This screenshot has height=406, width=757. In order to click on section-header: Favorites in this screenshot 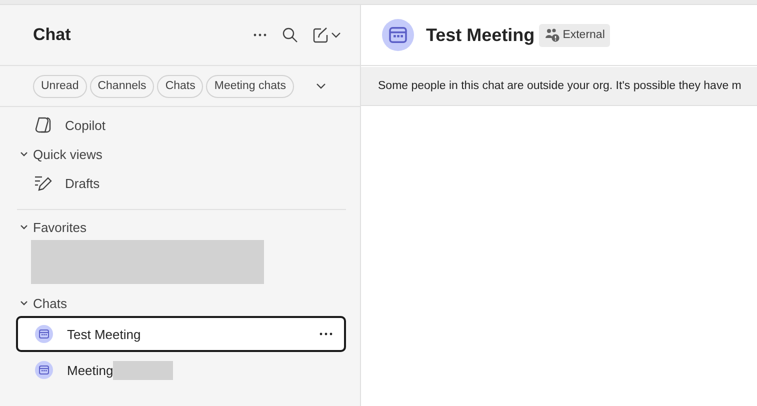, I will do `click(59, 227)`.